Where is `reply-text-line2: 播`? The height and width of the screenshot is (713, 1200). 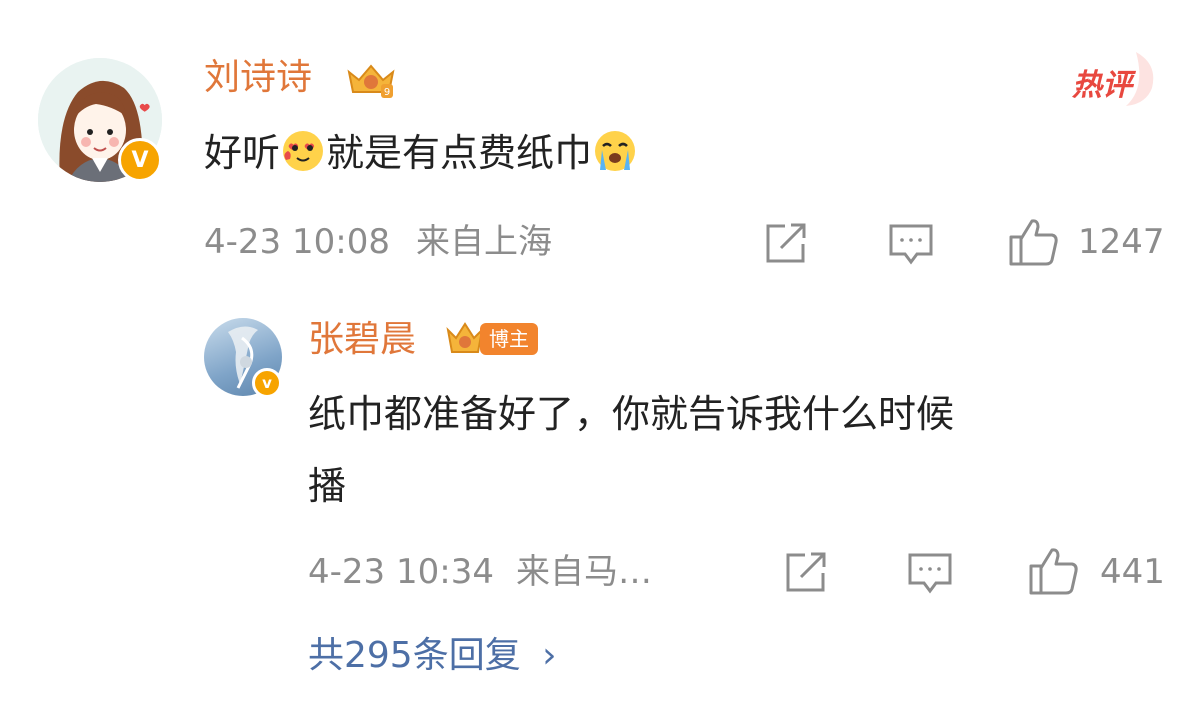
reply-text-line2: 播 is located at coordinates (327, 486).